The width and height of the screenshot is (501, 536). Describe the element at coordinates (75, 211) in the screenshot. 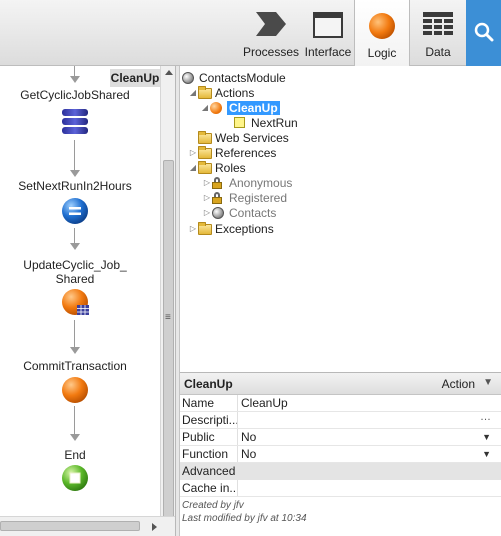

I see `assign-icon` at that location.